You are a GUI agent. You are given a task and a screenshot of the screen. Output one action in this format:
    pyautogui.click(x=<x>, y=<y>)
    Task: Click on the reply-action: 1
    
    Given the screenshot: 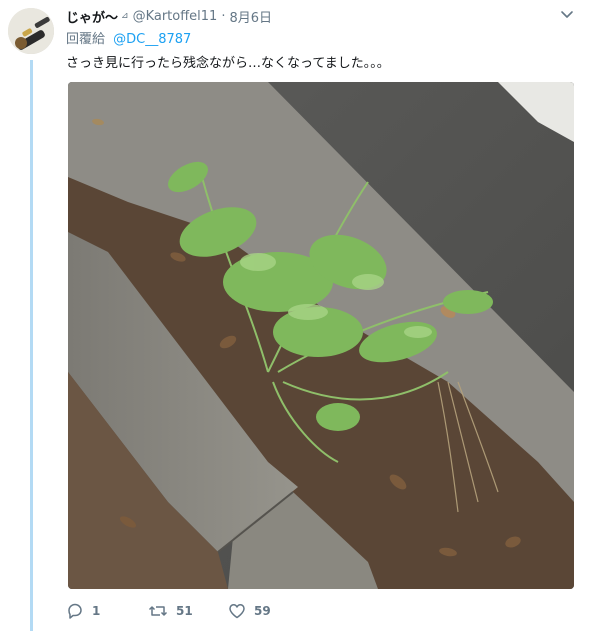 What is the action you would take?
    pyautogui.click(x=83, y=611)
    